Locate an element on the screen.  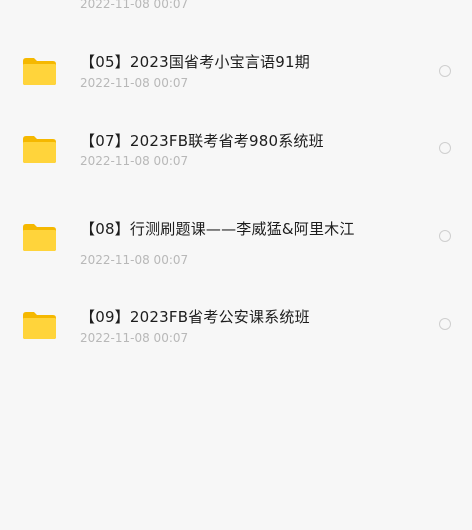
file-row-07: 【07】2023FB联考省考980系统班 2022-11-08 00:07 is located at coordinates (236, 149).